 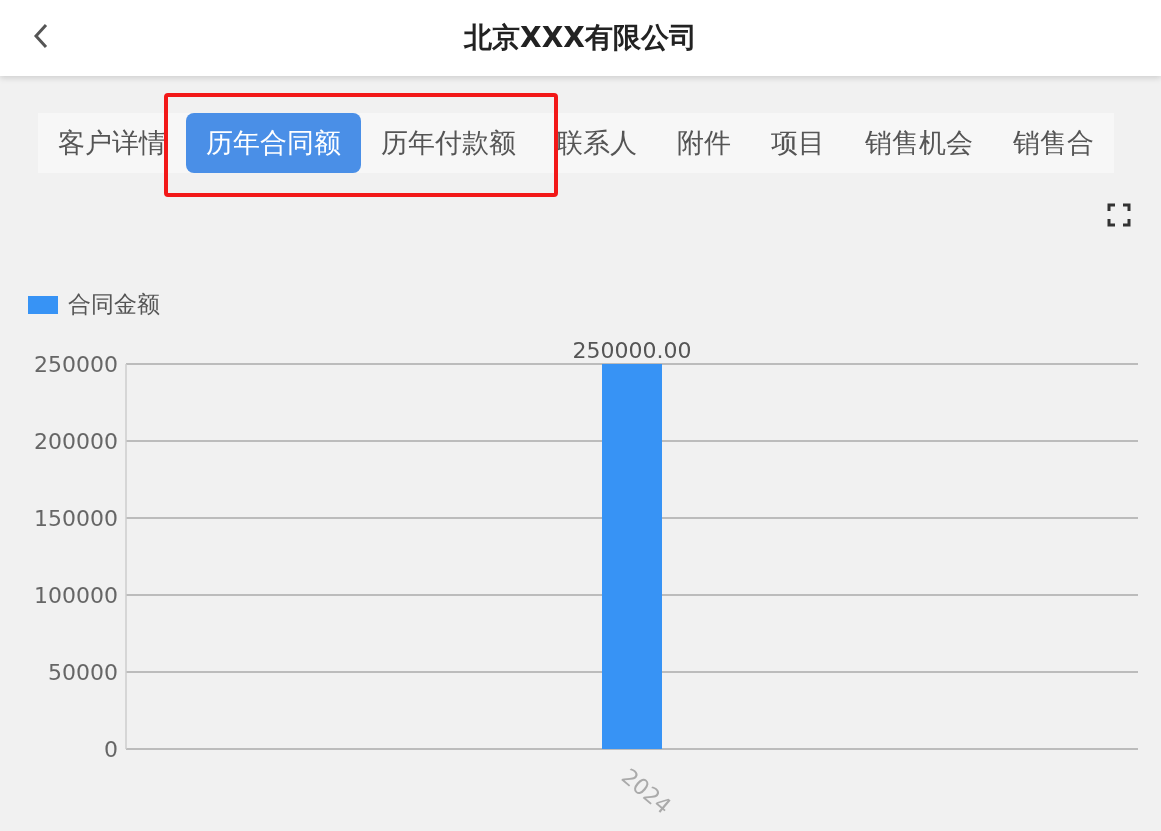 What do you see at coordinates (580, 38) in the screenshot?
I see `page-title: 北京XXX有限公司` at bounding box center [580, 38].